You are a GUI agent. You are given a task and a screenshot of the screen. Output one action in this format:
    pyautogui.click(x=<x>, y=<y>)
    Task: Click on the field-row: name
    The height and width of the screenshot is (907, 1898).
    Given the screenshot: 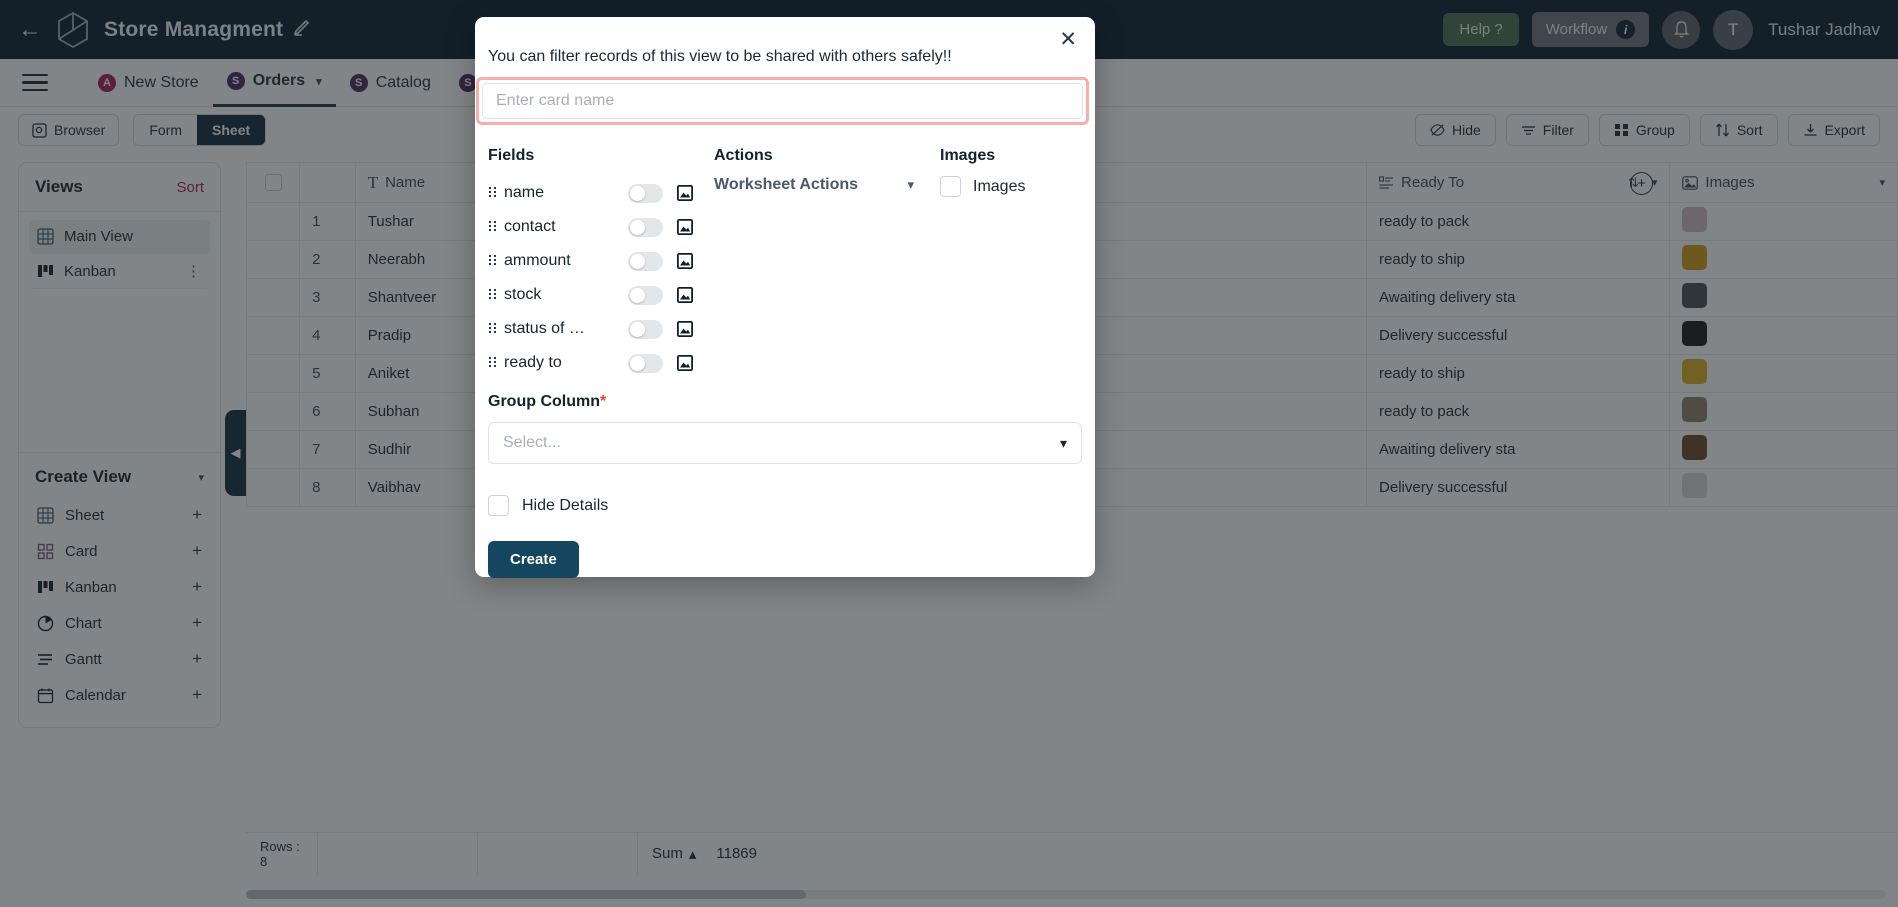 What is the action you would take?
    pyautogui.click(x=601, y=193)
    